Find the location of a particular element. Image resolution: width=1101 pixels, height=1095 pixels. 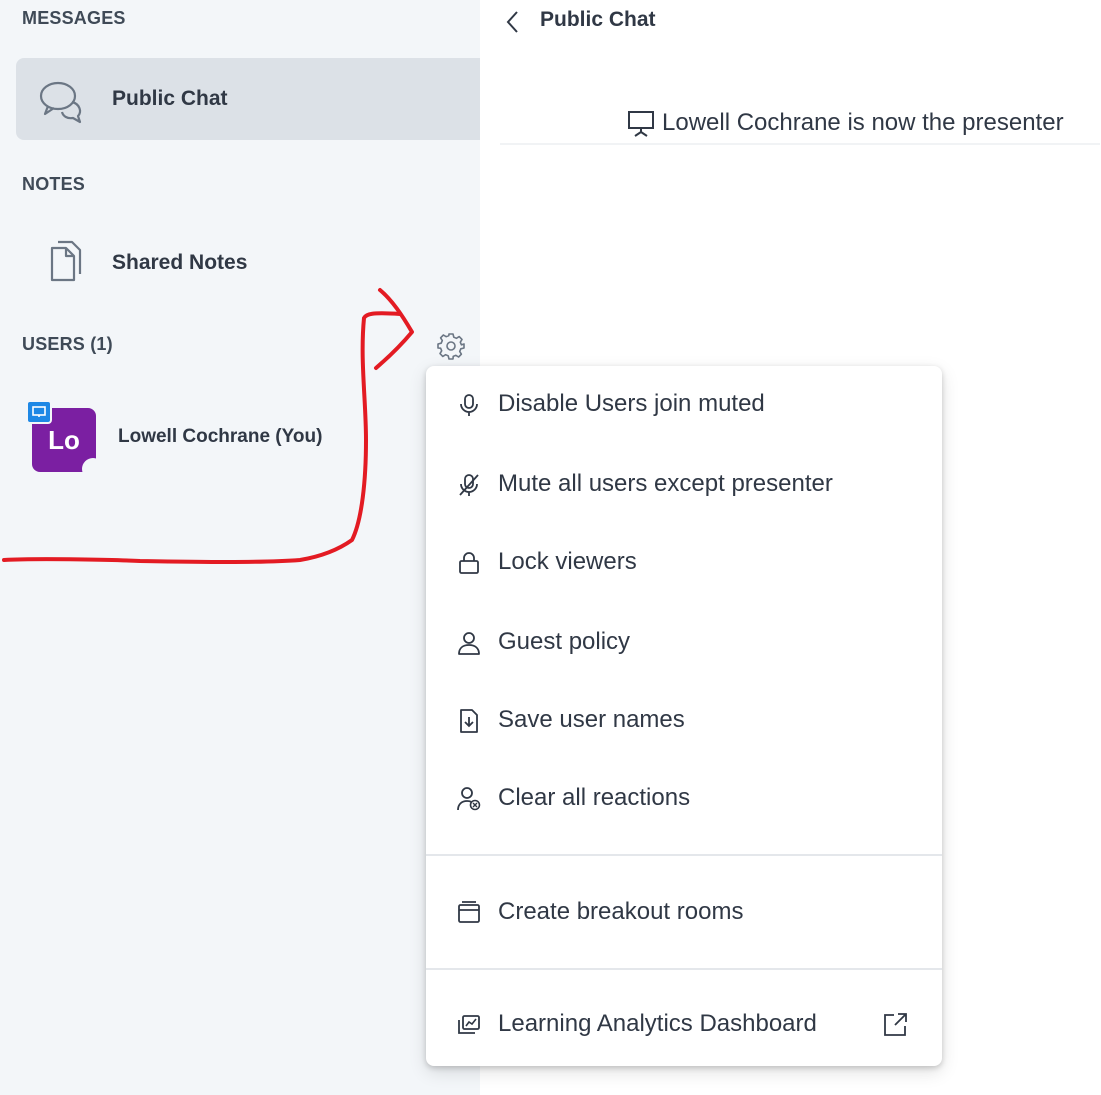

microphone-icon is located at coordinates (469, 405).